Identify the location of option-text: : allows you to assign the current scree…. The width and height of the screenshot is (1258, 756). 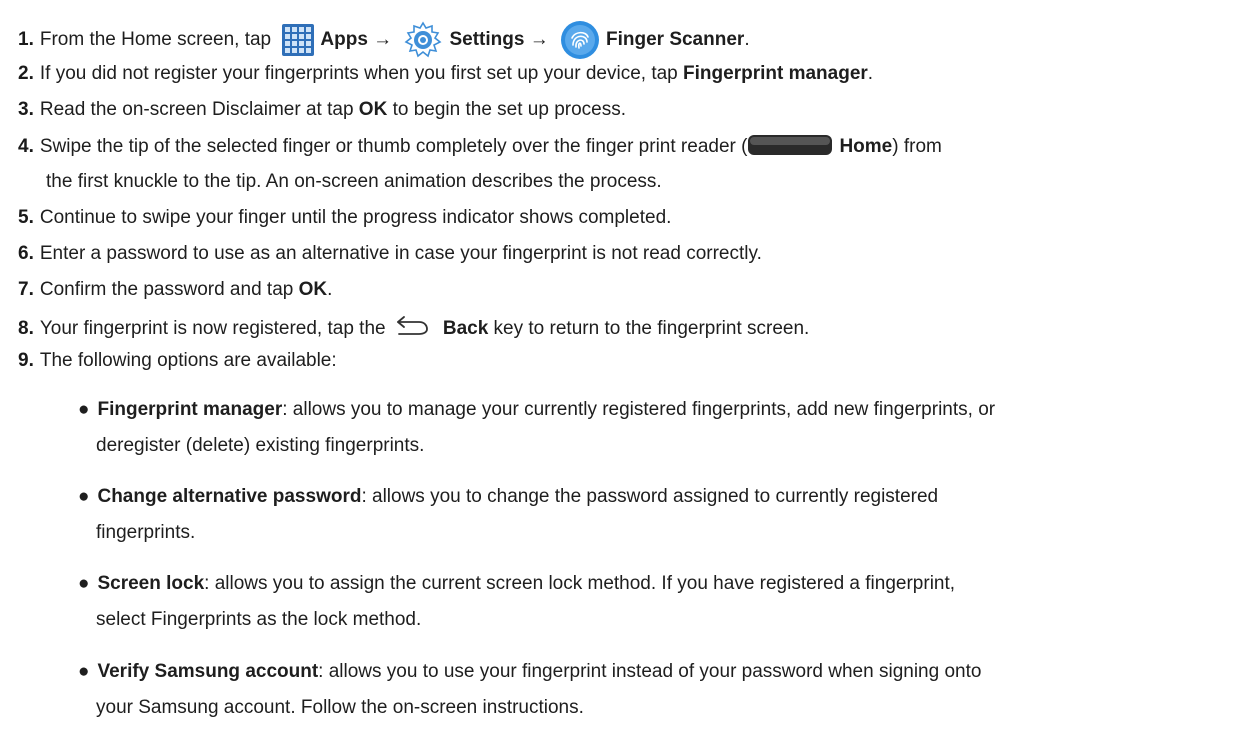
(580, 583).